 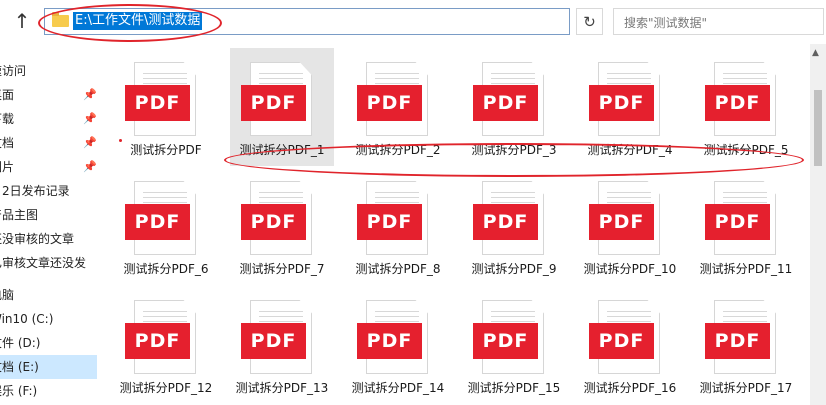 I want to click on file-item: PDF 测试拆分PDF_6, so click(x=166, y=226).